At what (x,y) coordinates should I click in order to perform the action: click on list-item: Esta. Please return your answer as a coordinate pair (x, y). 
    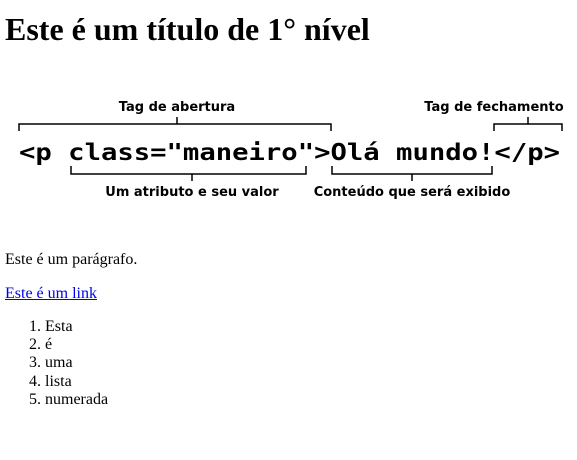
    Looking at the image, I should click on (76, 327).